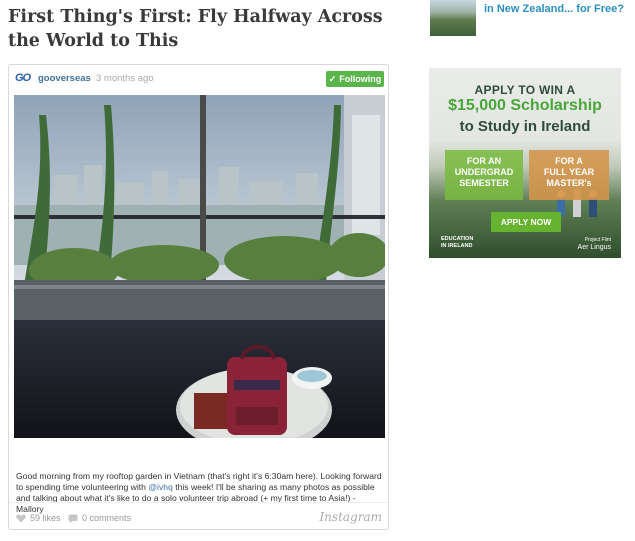 Image resolution: width=635 pixels, height=541 pixels. Describe the element at coordinates (457, 246) in the screenshot. I see `logo1-line-2: IN IRELAND` at that location.